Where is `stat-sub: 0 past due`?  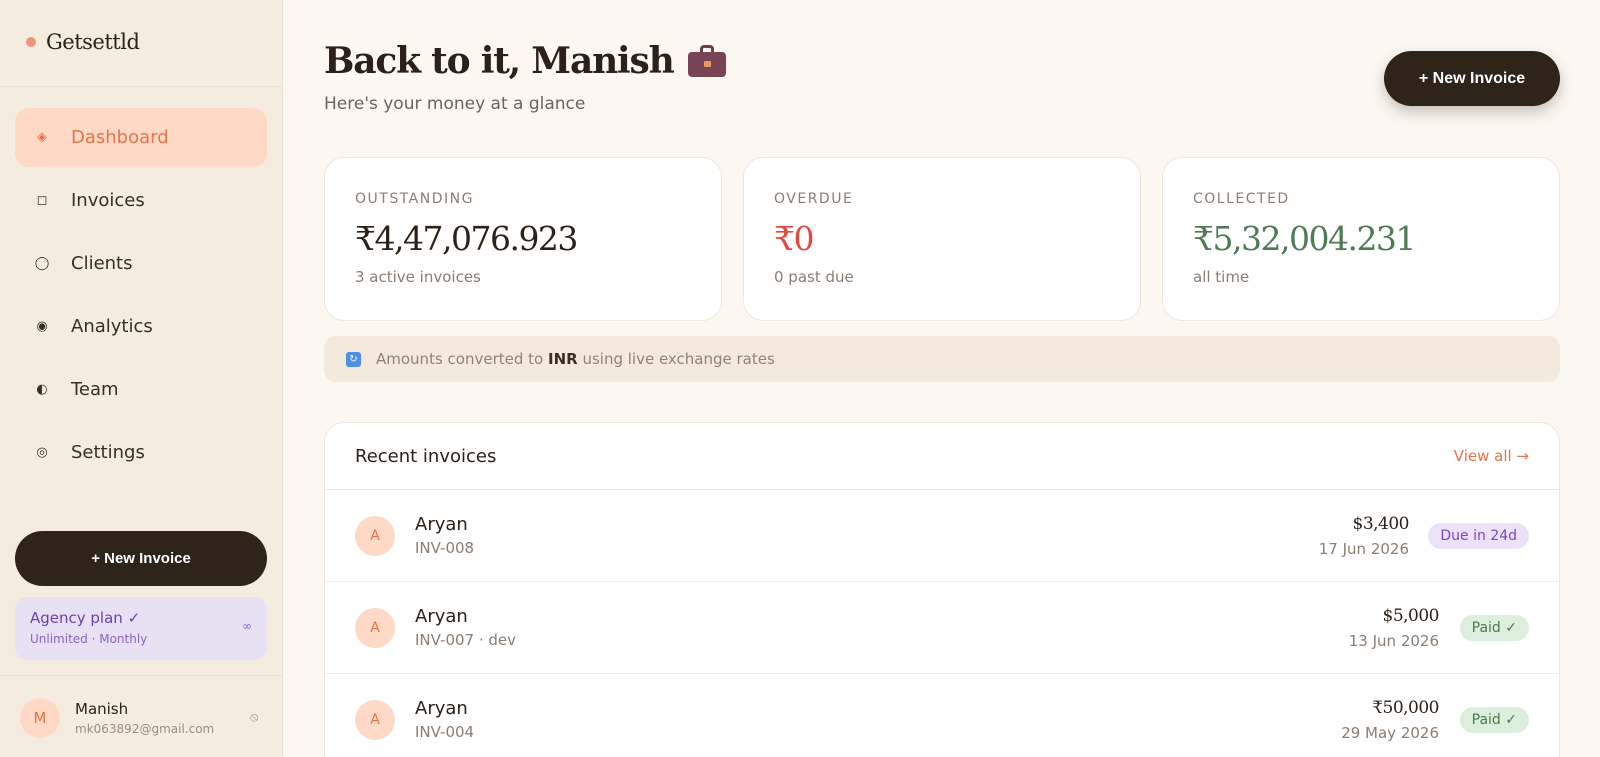
stat-sub: 0 past due is located at coordinates (814, 277).